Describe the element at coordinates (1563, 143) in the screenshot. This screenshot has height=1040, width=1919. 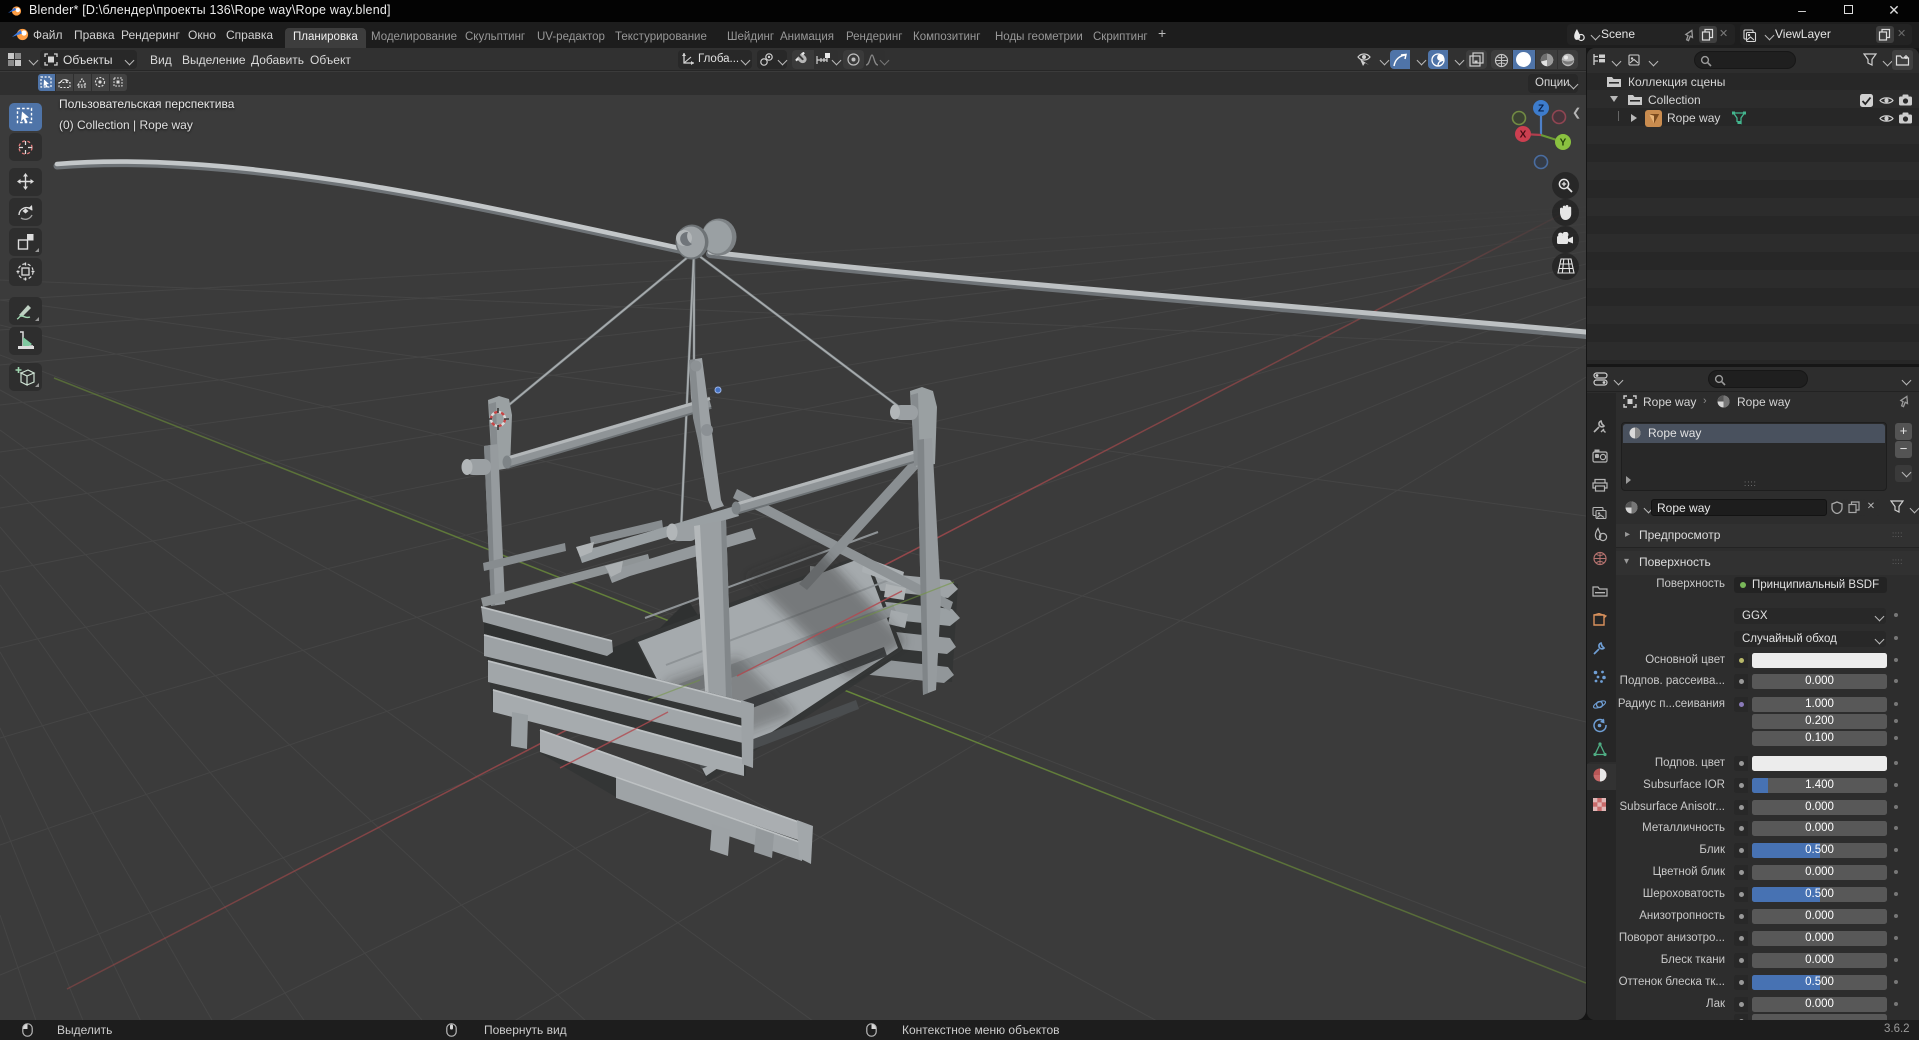
I see `svg-text: Y` at that location.